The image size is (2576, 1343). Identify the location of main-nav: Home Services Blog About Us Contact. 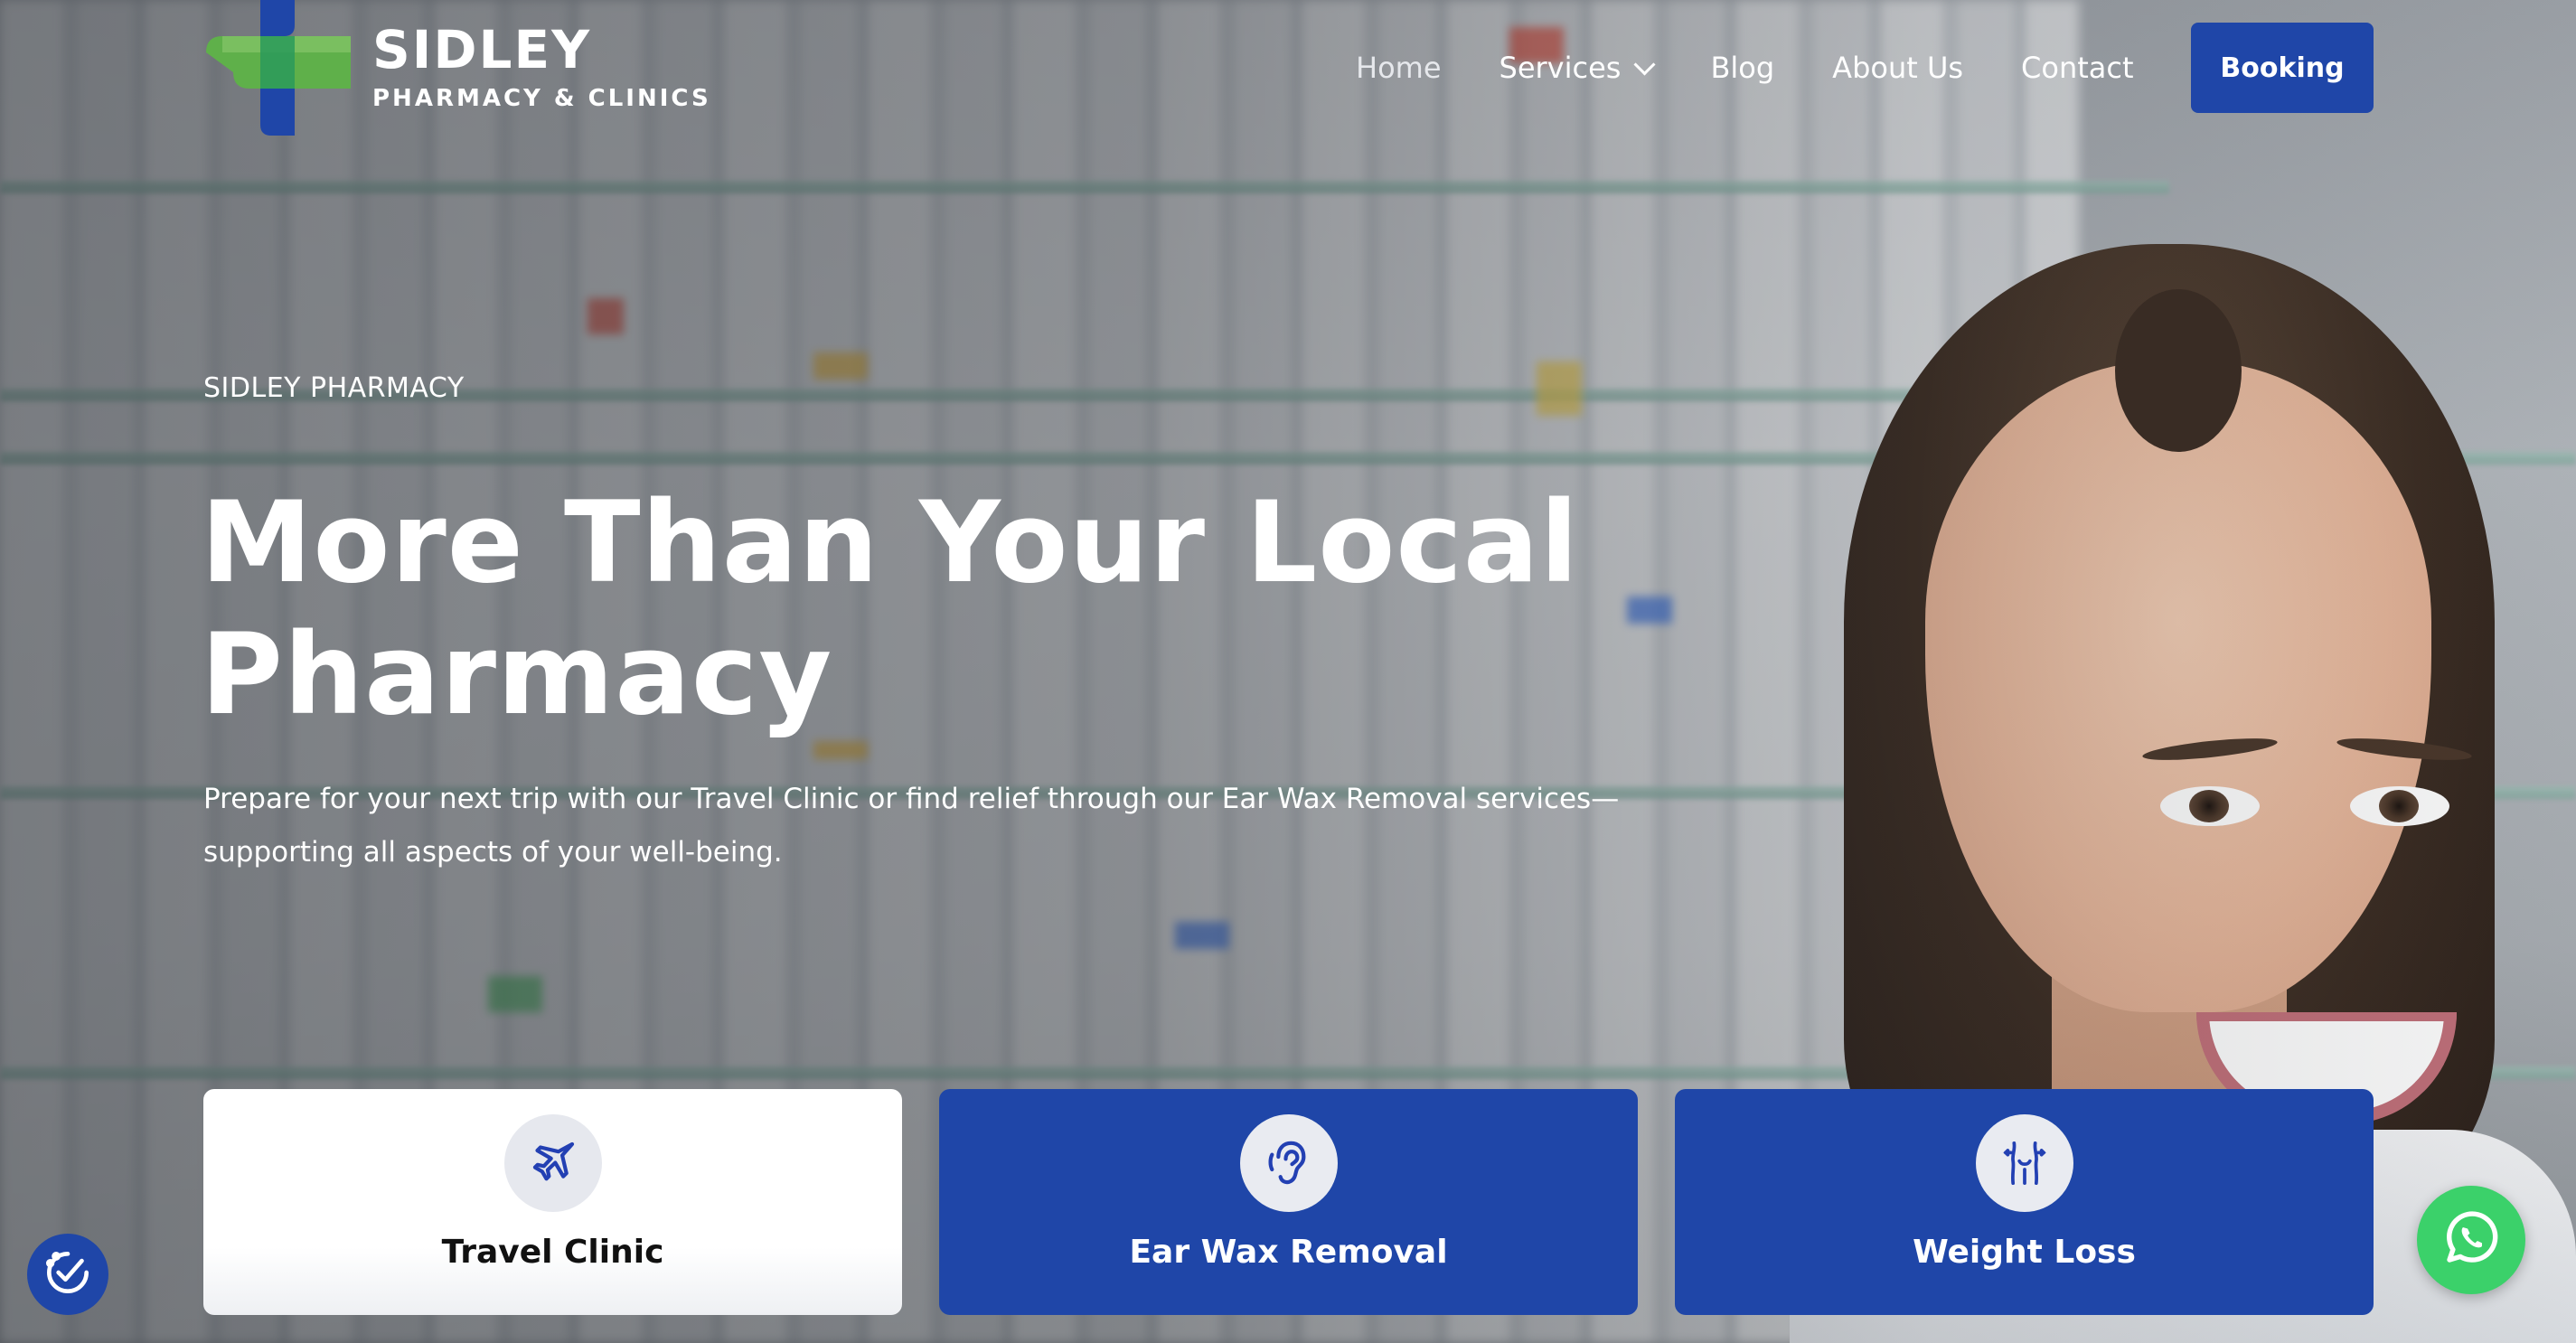
(1774, 68).